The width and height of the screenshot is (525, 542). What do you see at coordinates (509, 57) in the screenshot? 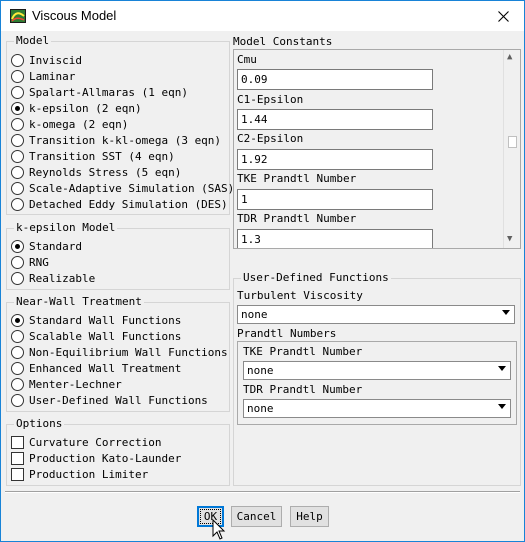
I see `scroll-up-icon: ▲` at bounding box center [509, 57].